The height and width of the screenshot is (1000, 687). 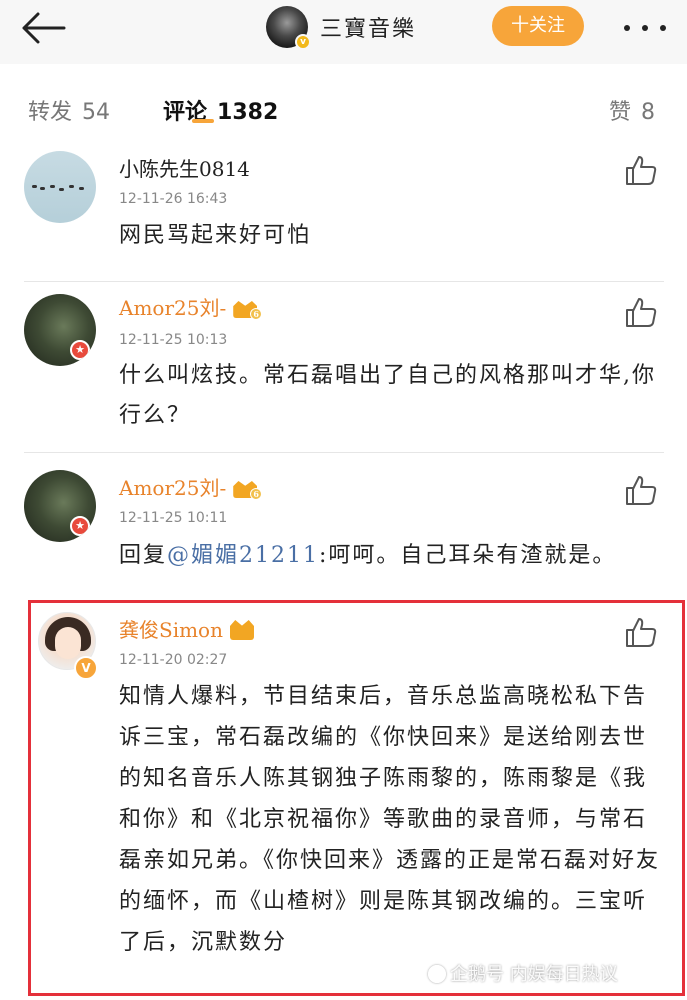 I want to click on reply-prefix: 回复, so click(x=143, y=555).